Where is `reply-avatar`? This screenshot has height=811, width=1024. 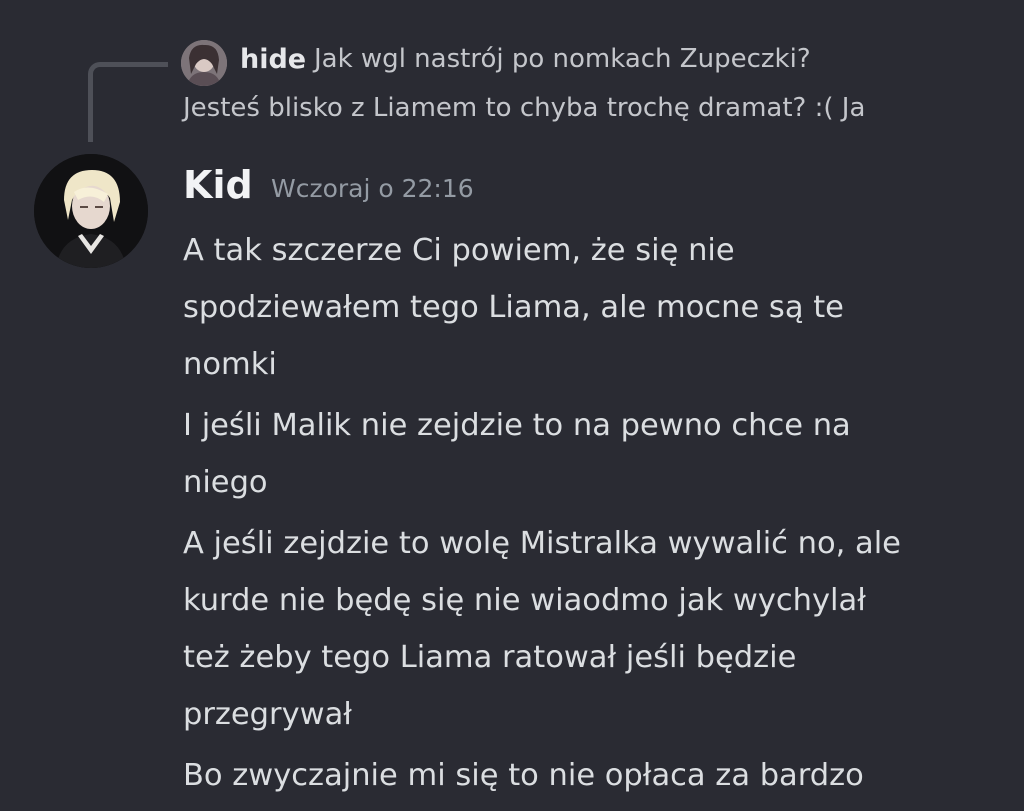 reply-avatar is located at coordinates (204, 63).